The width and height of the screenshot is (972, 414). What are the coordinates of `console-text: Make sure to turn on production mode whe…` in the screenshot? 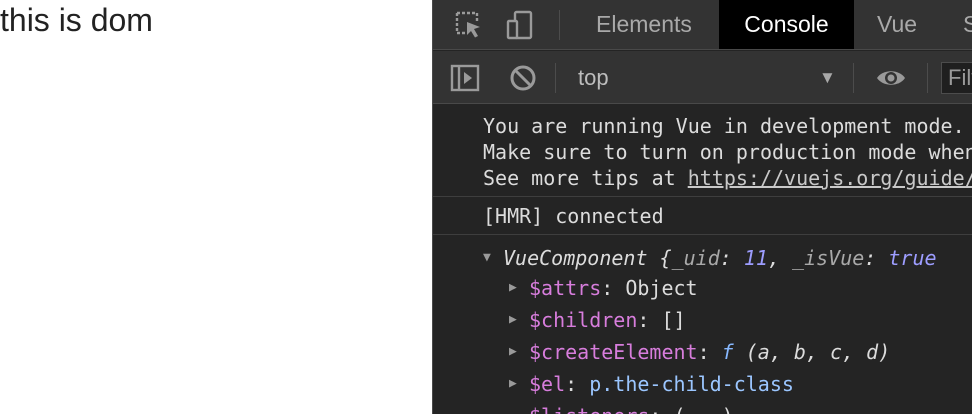 It's located at (727, 152).